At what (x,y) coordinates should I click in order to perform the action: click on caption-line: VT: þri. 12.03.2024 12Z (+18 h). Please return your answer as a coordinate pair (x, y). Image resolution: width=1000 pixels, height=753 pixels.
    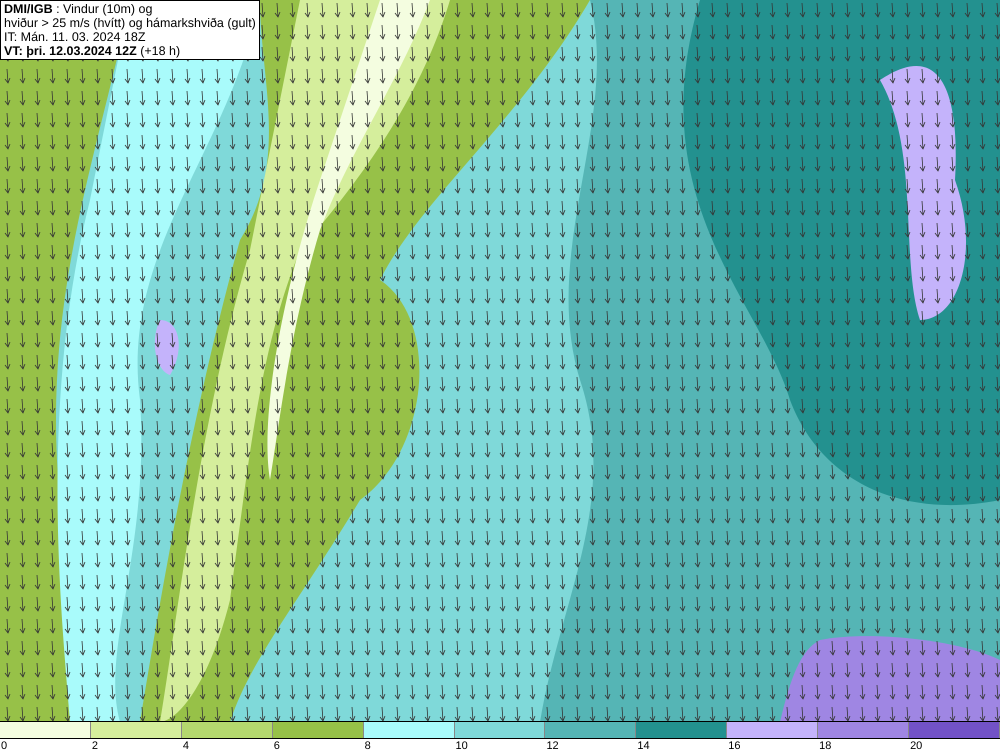
    Looking at the image, I should click on (93, 51).